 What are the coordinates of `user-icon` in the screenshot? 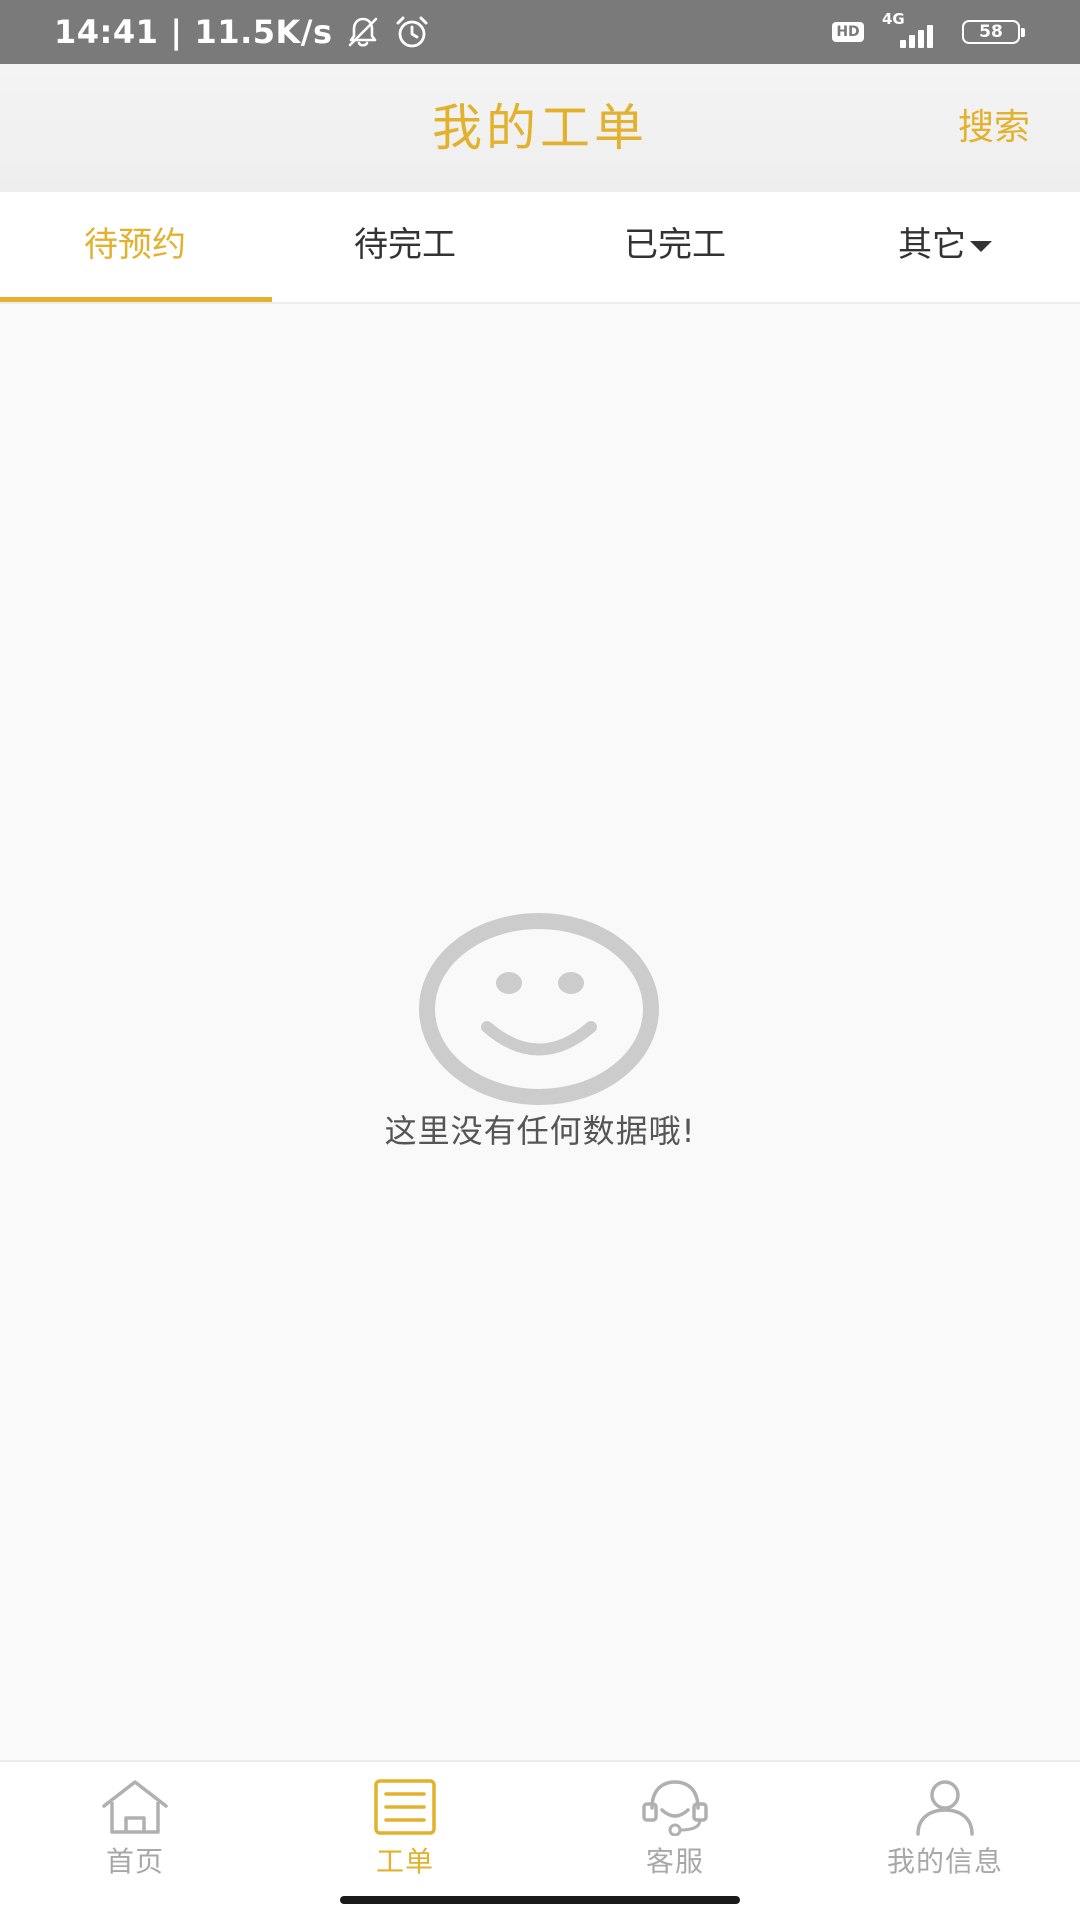 It's located at (945, 1808).